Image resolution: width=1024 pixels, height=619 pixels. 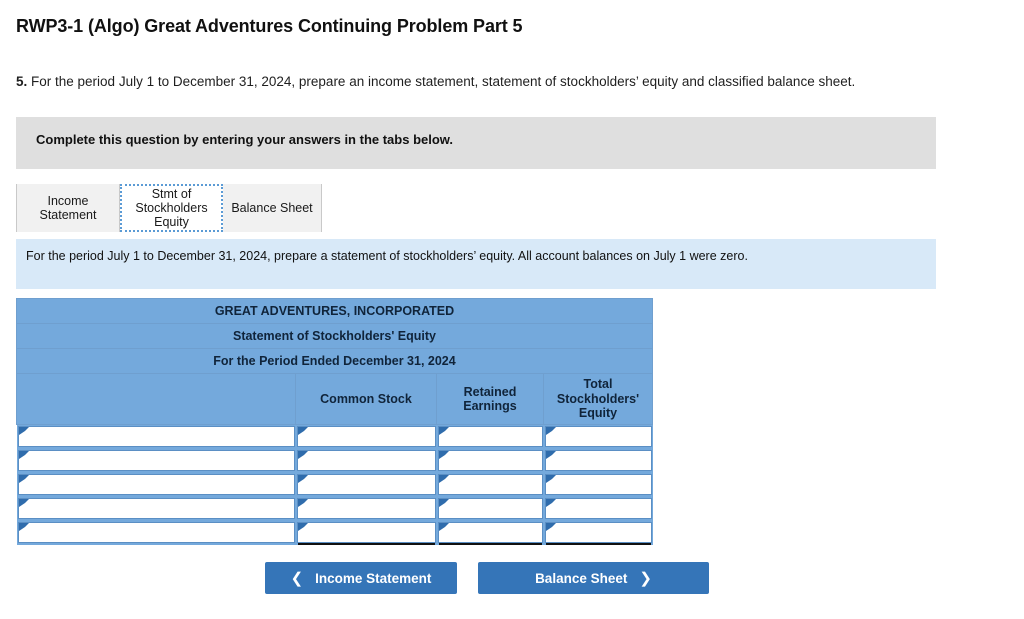 I want to click on tab-balance-sheet-label: Balance Sheet, so click(x=272, y=208).